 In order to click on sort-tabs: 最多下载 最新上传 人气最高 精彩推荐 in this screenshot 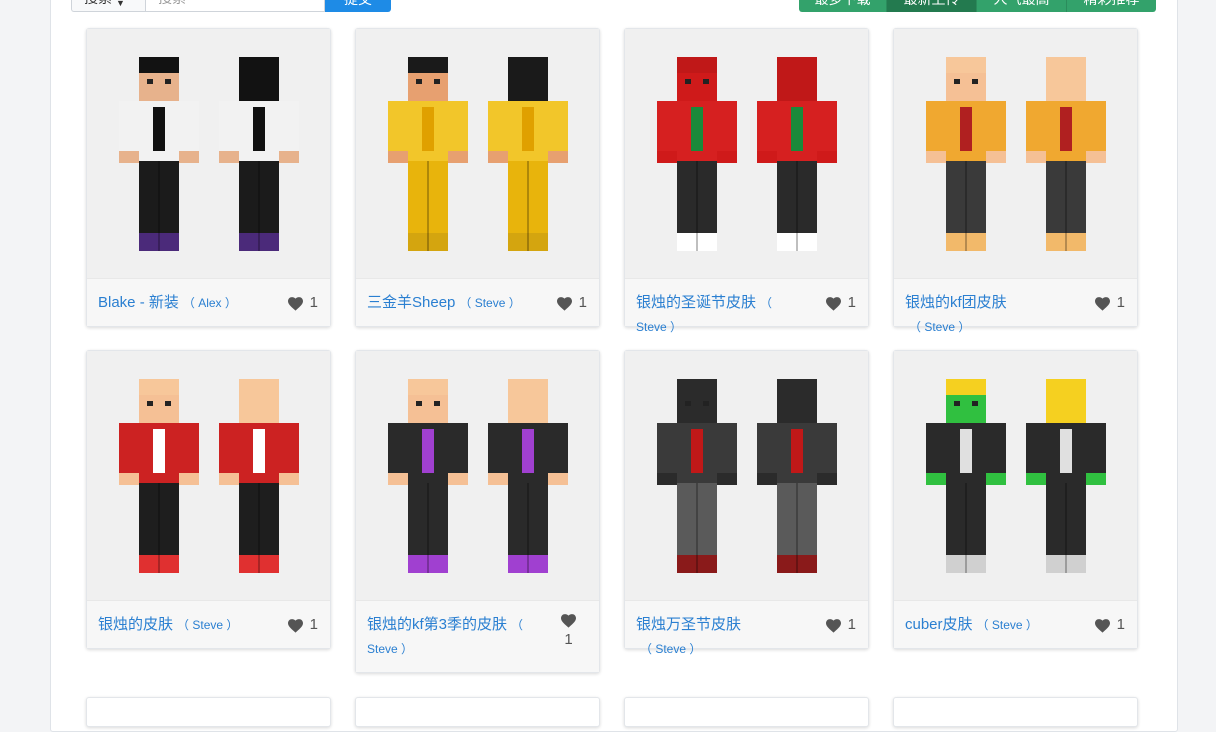, I will do `click(977, 6)`.